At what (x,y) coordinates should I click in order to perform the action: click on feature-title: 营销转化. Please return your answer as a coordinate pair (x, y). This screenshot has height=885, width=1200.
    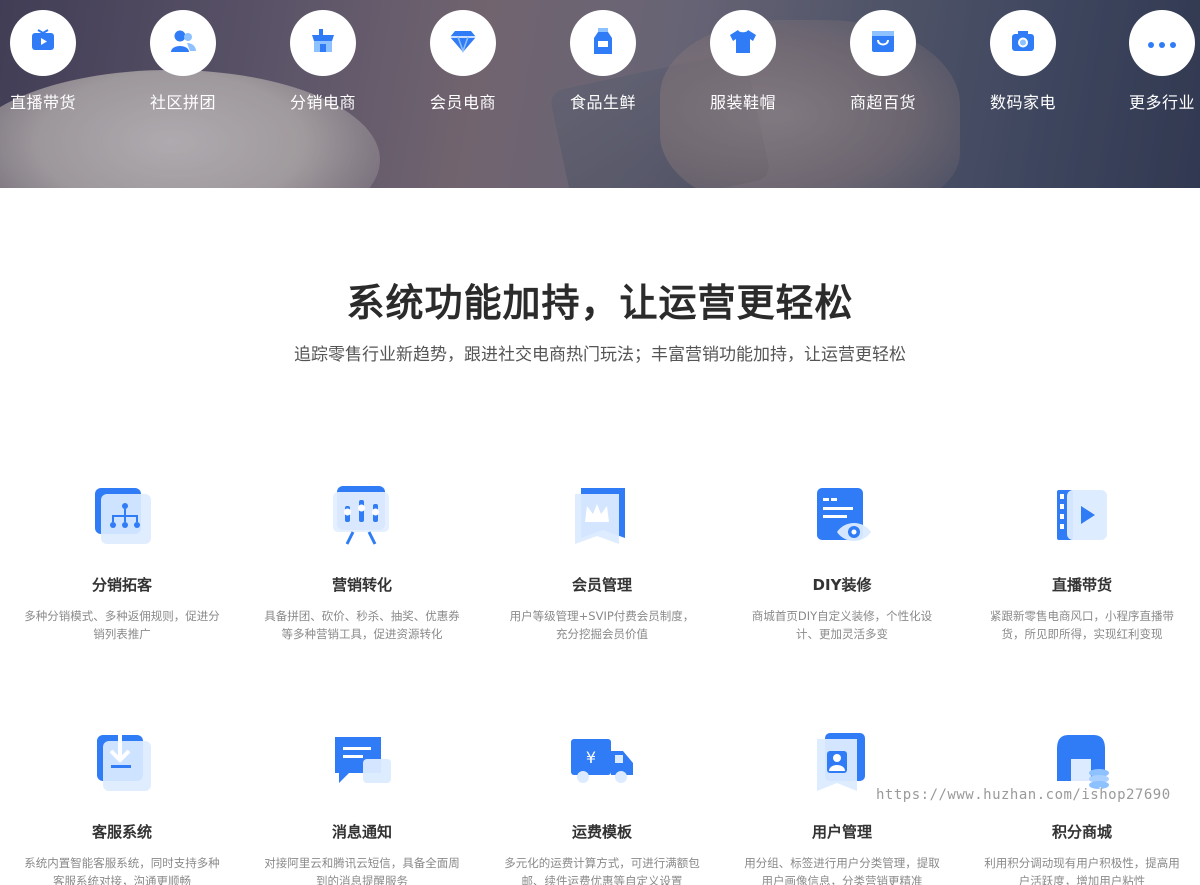
    Looking at the image, I should click on (361, 585).